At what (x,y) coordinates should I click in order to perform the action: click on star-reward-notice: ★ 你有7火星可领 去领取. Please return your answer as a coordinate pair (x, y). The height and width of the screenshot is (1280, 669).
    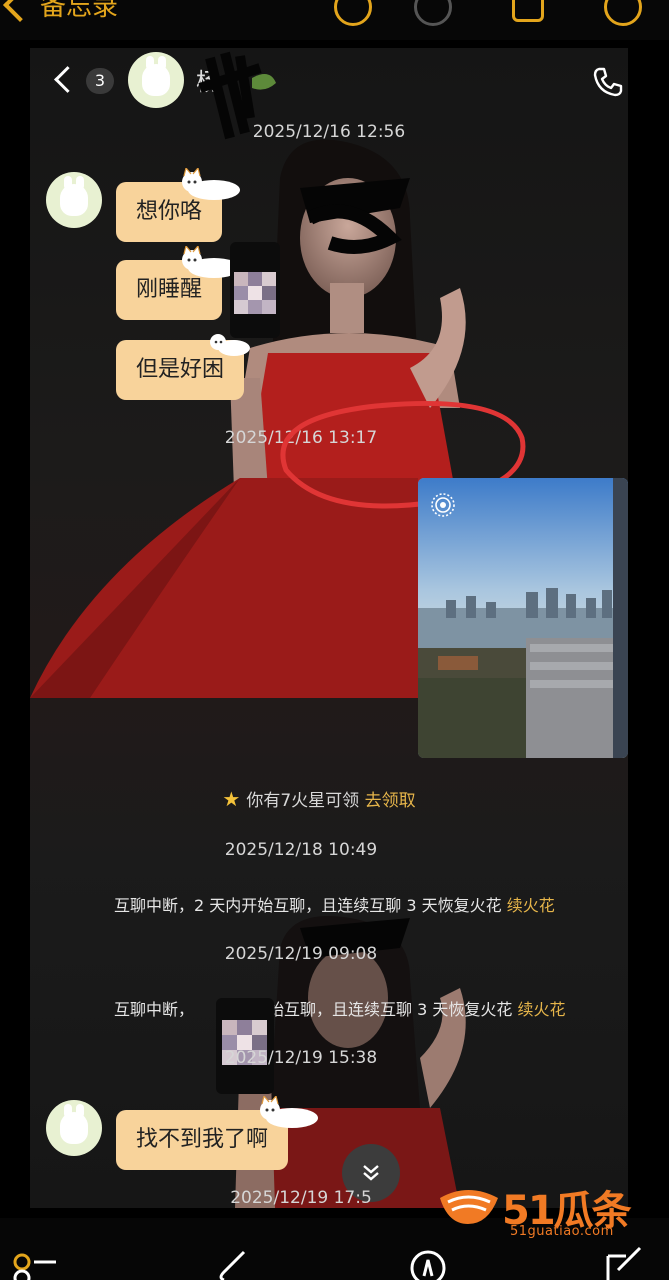
    Looking at the image, I should click on (324, 798).